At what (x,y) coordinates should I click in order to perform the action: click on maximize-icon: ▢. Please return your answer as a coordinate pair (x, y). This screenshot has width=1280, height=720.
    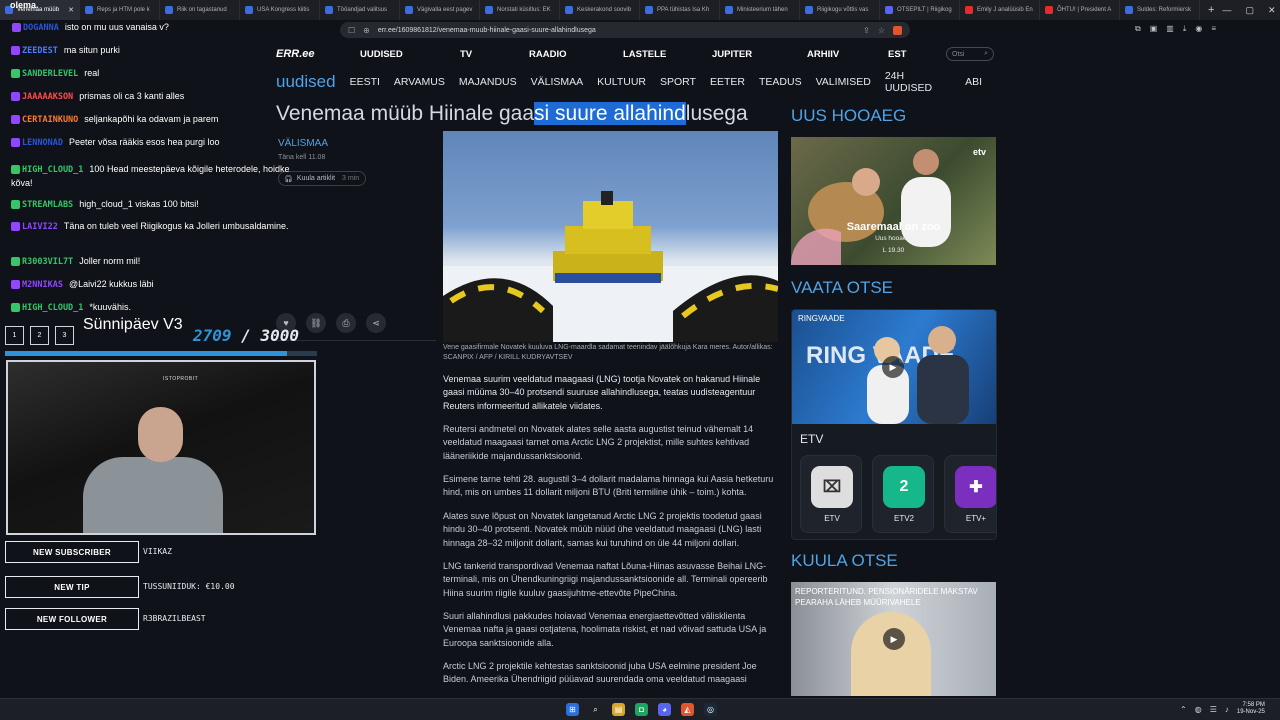
    Looking at the image, I should click on (1249, 10).